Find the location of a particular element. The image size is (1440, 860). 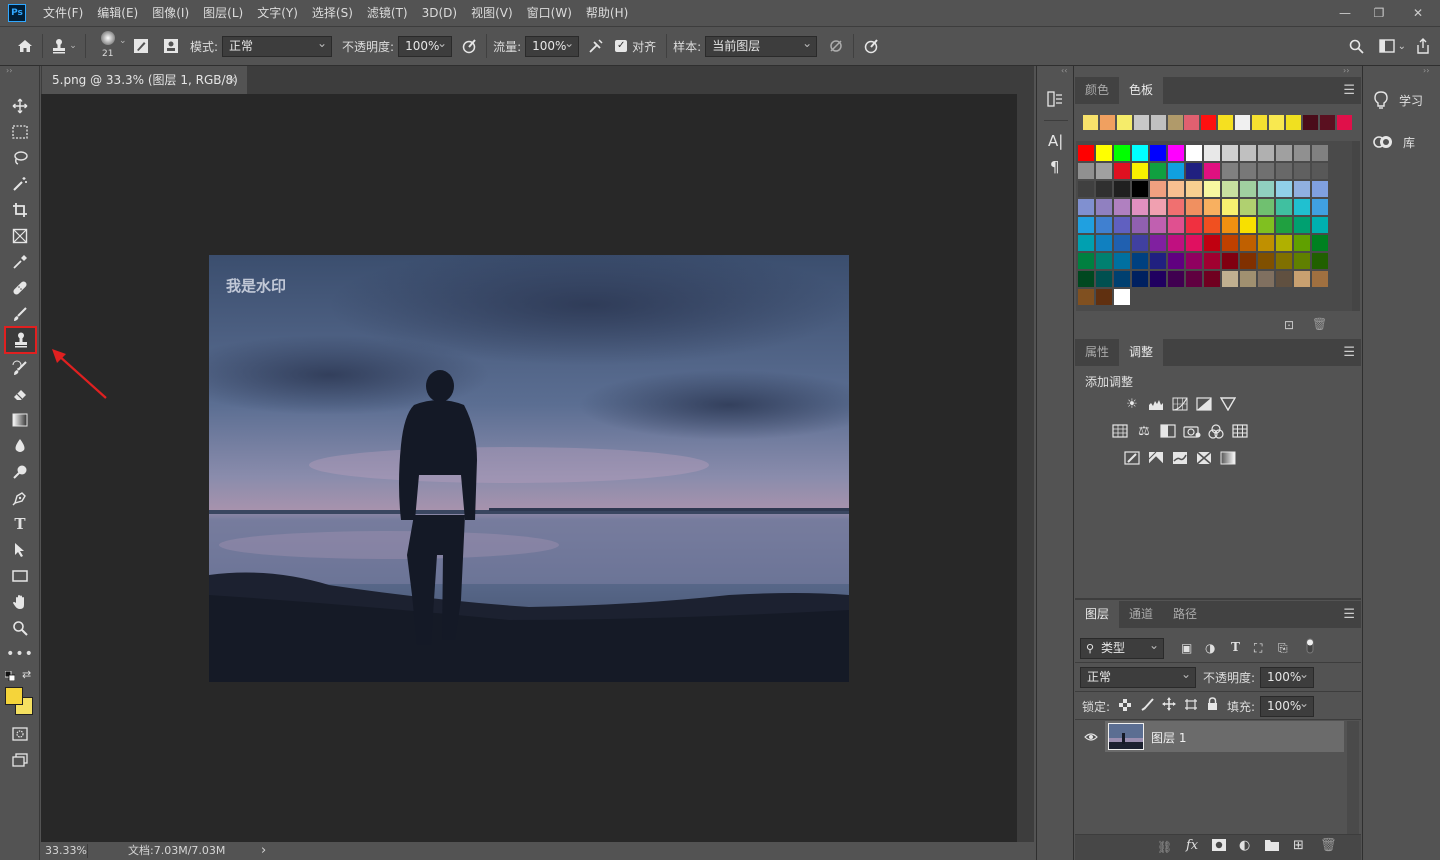

type-tool-icon: T is located at coordinates (20, 524).